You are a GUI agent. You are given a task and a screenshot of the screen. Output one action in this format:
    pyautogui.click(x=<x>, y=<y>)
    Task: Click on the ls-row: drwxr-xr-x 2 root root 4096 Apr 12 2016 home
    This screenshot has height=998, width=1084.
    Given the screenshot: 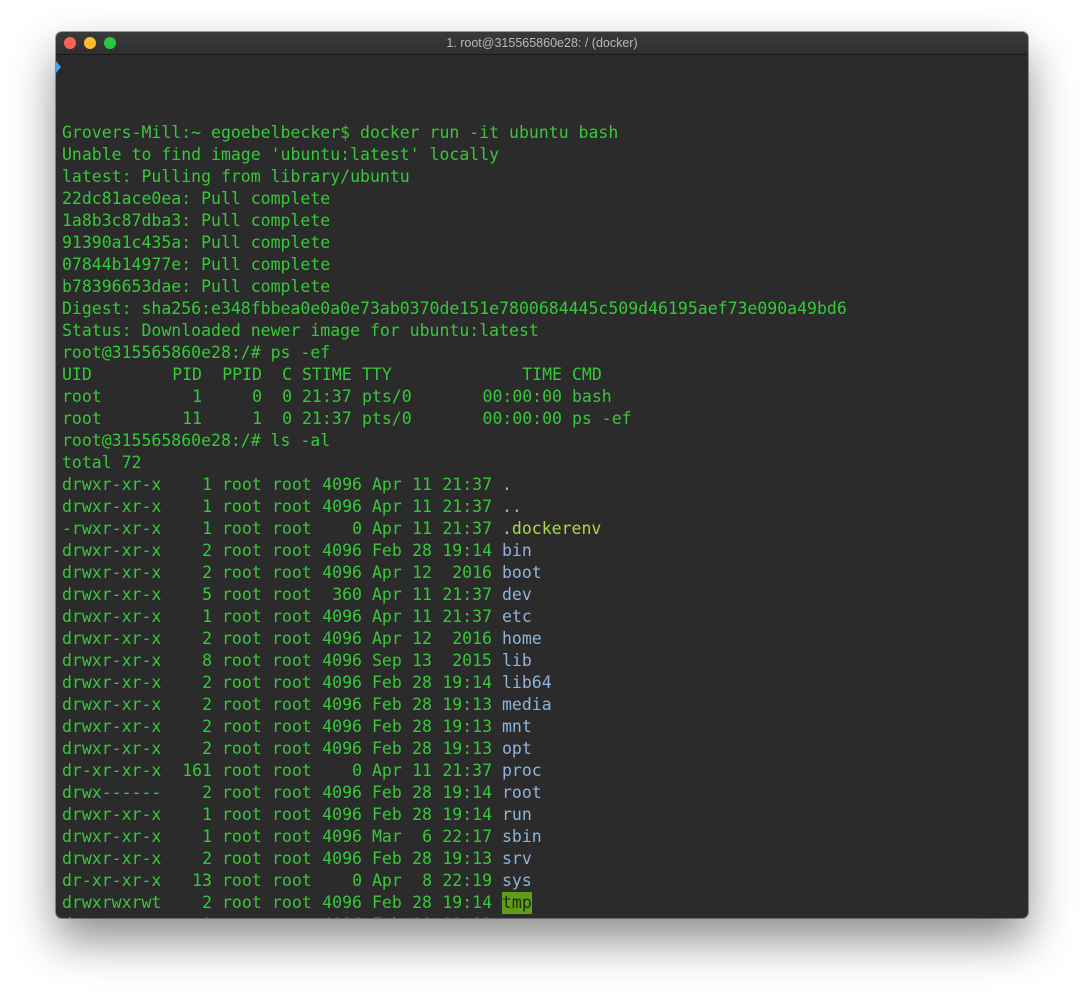 What is the action you would take?
    pyautogui.click(x=542, y=639)
    